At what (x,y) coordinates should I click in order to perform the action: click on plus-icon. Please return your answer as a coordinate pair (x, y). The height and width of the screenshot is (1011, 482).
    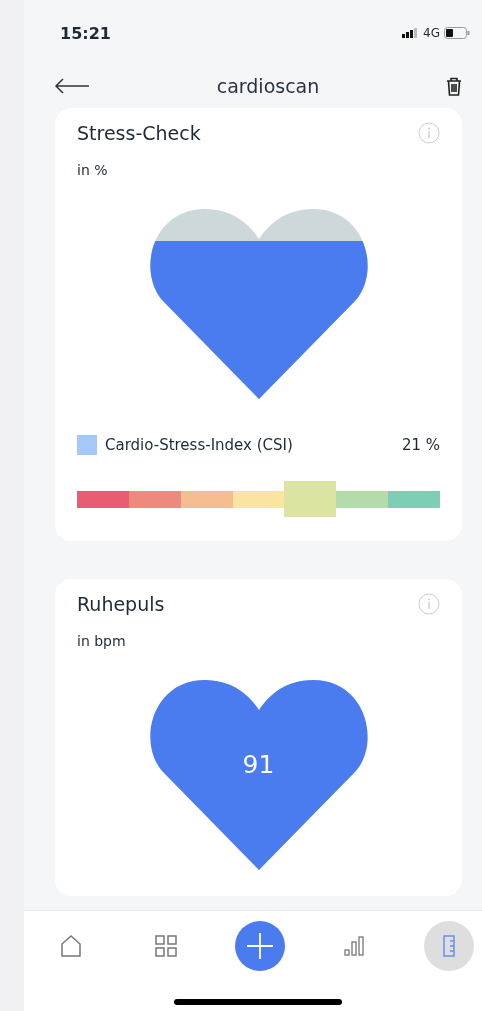
    Looking at the image, I should click on (260, 946).